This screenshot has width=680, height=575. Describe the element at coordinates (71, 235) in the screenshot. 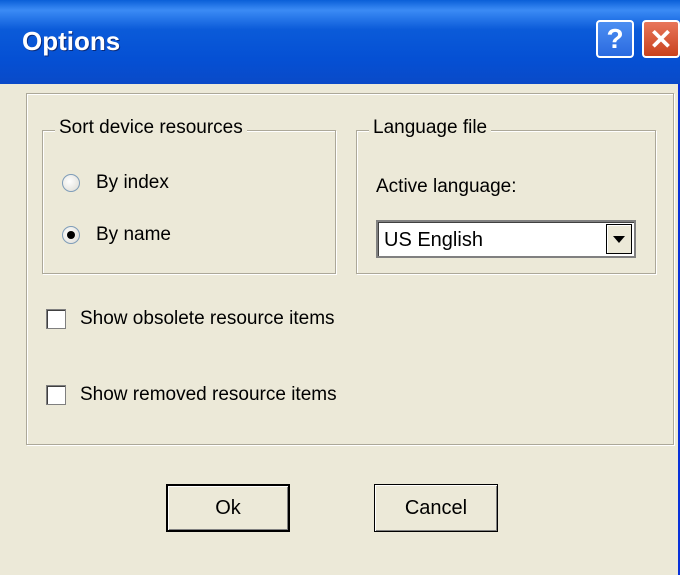

I see `radio-by-name-button` at that location.